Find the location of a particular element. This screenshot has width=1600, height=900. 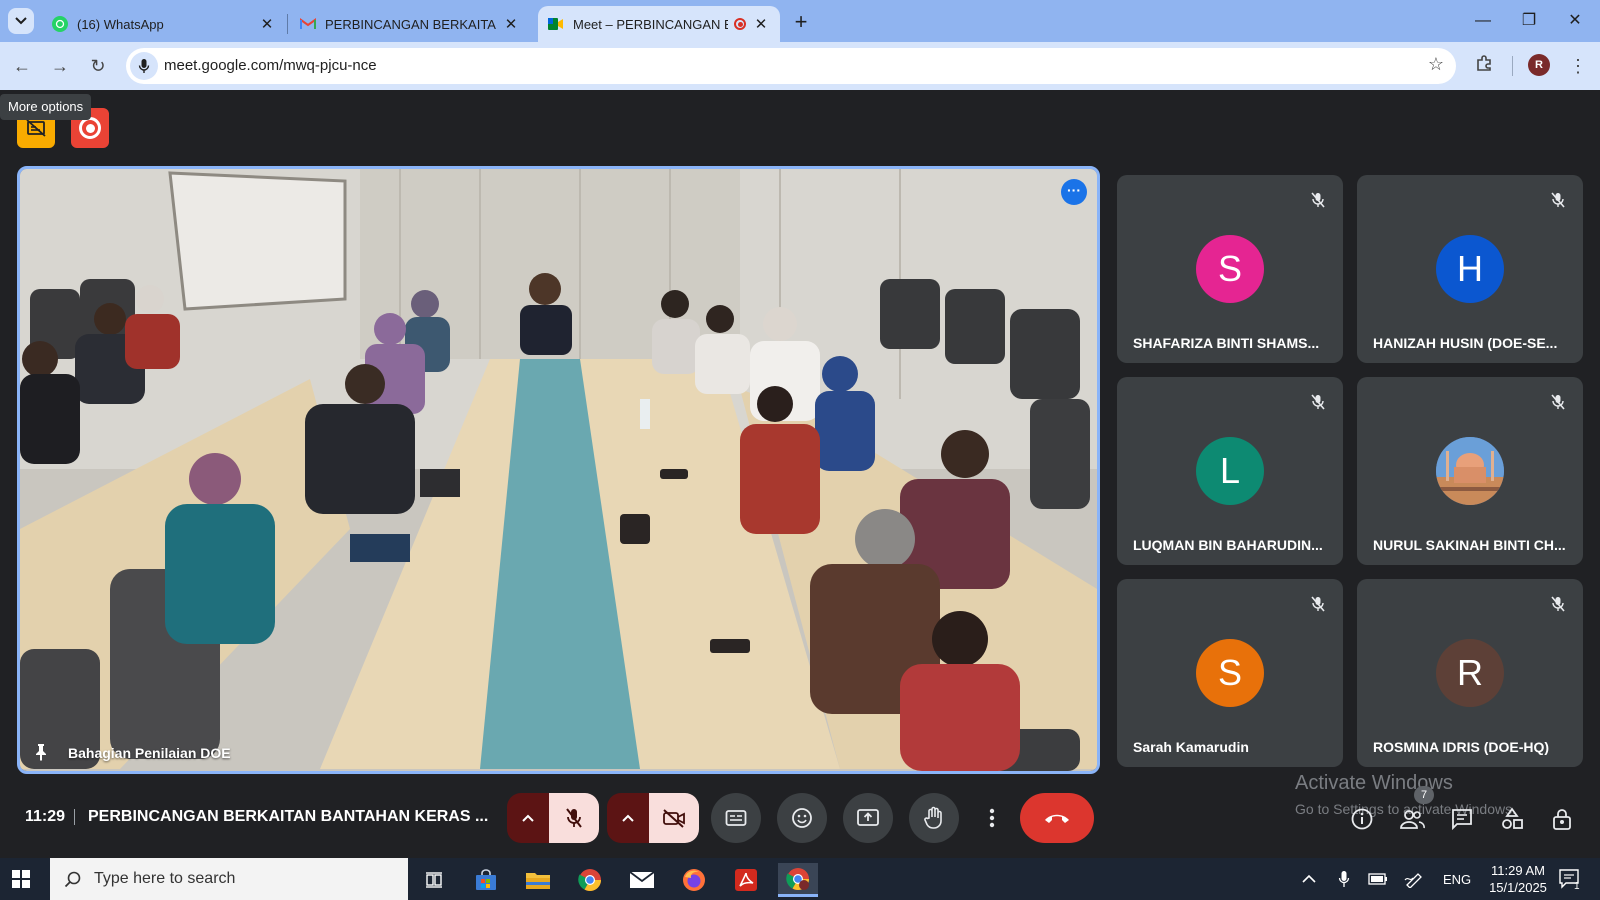

tab-search-button is located at coordinates (21, 21).